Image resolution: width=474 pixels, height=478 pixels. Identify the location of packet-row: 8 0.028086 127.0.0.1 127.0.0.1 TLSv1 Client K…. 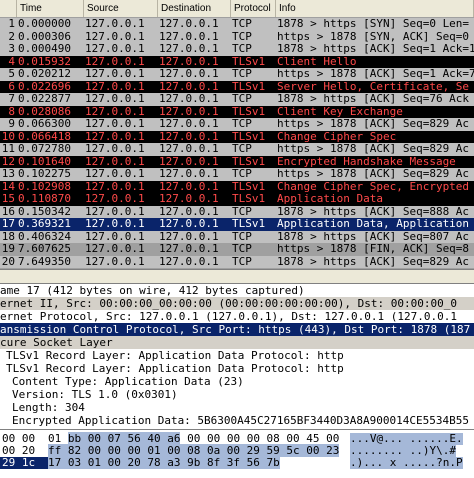
(237, 111).